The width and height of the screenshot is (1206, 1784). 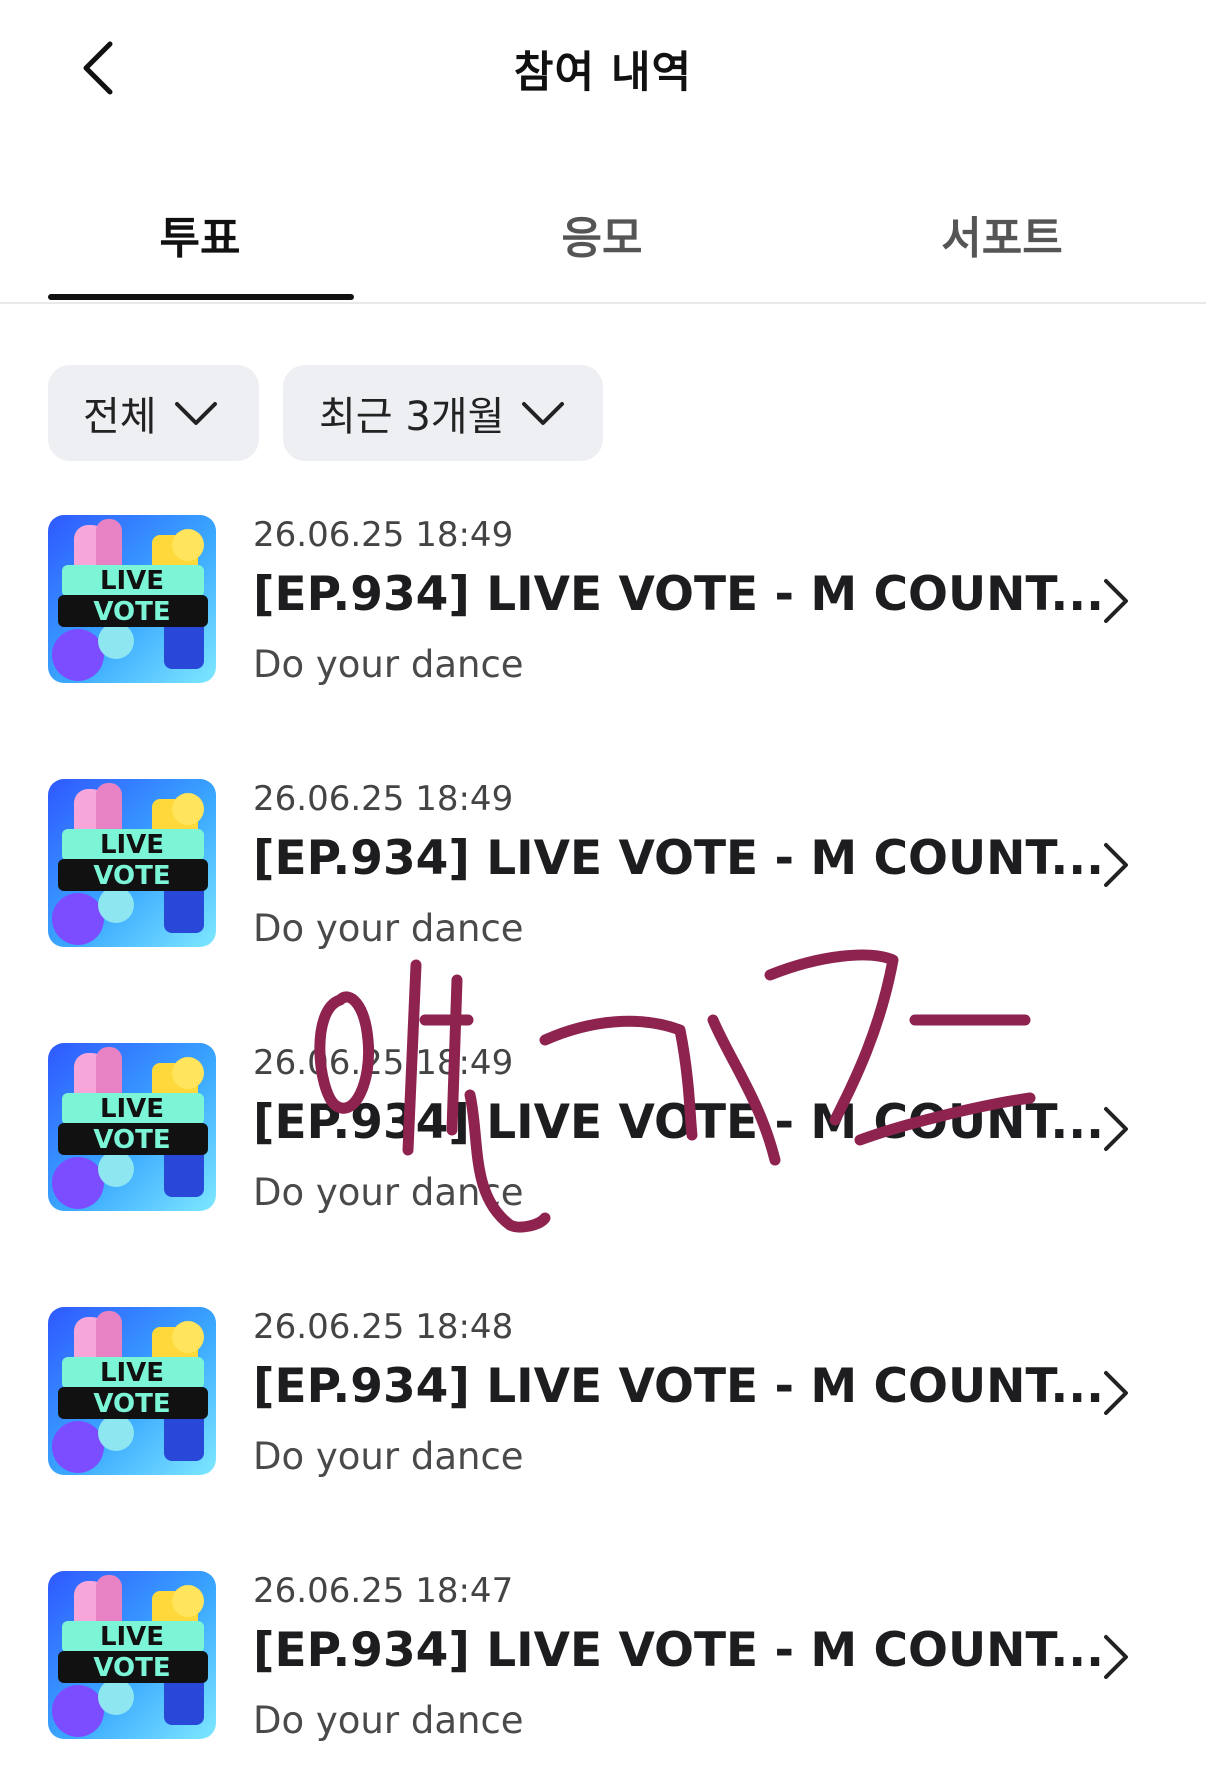 I want to click on period-filter-dropdown: 최근 3개월, so click(x=443, y=413).